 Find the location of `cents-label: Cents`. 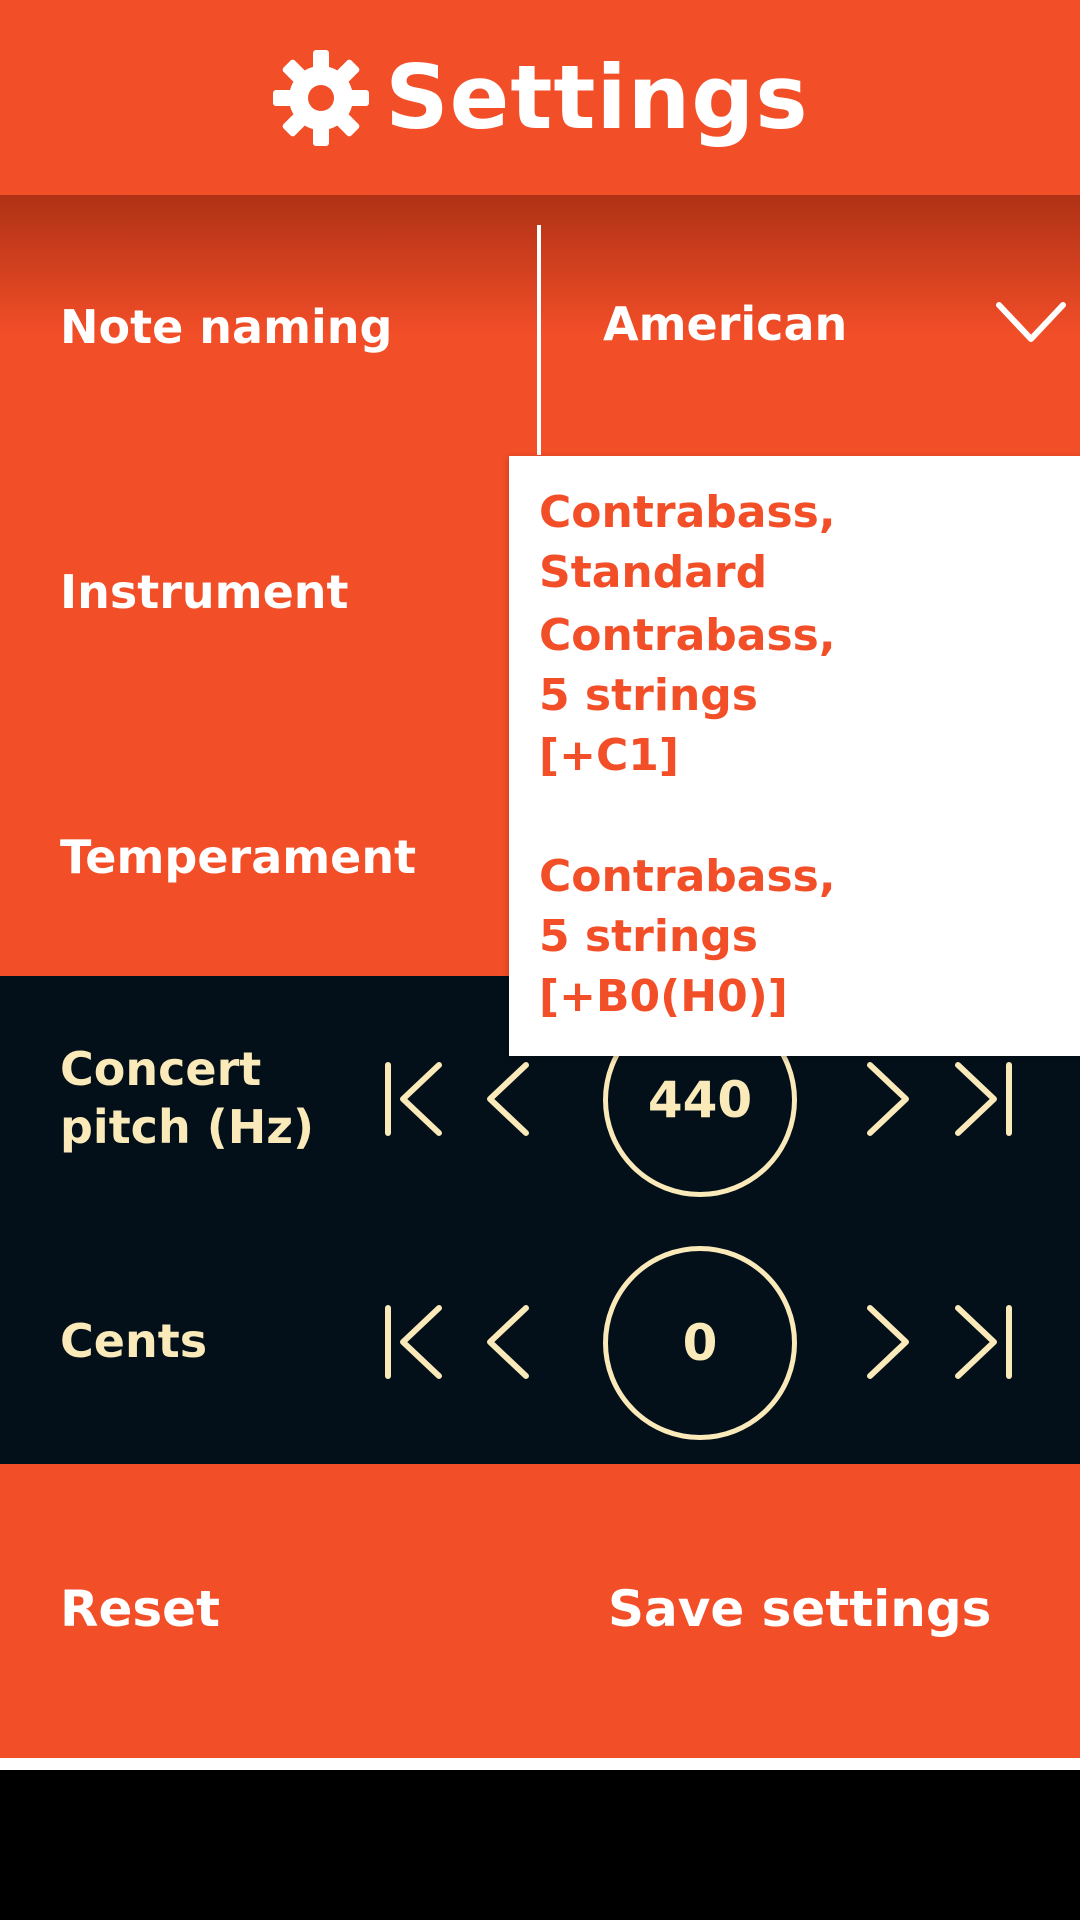

cents-label: Cents is located at coordinates (134, 1341).